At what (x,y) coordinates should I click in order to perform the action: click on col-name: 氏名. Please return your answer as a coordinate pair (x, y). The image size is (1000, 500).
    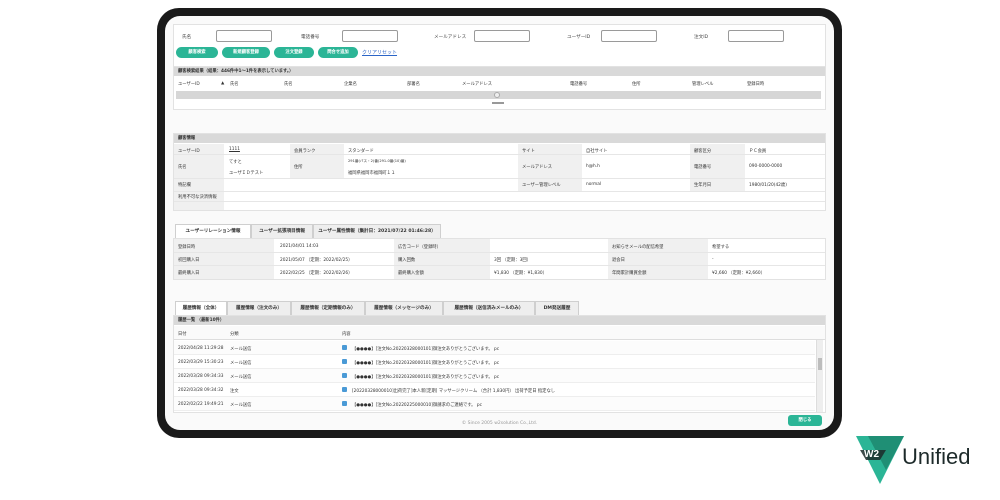
    Looking at the image, I should click on (234, 84).